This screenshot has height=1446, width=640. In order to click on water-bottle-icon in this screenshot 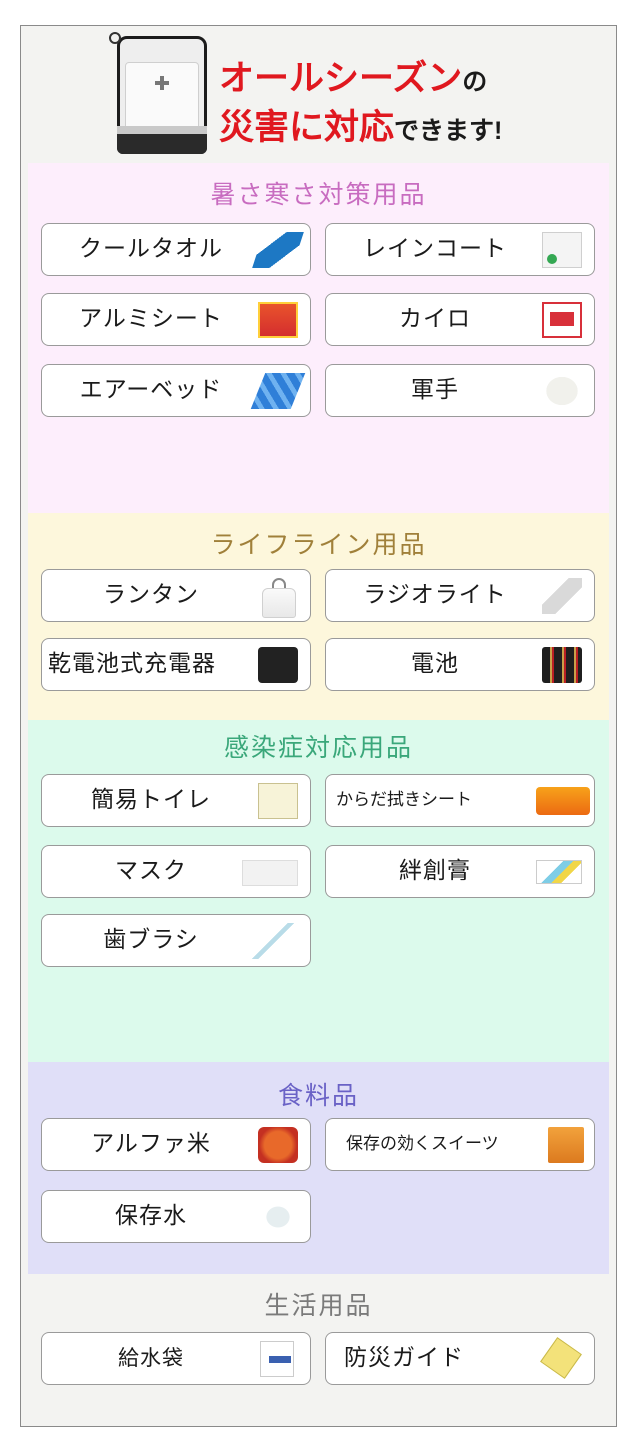, I will do `click(278, 1217)`.